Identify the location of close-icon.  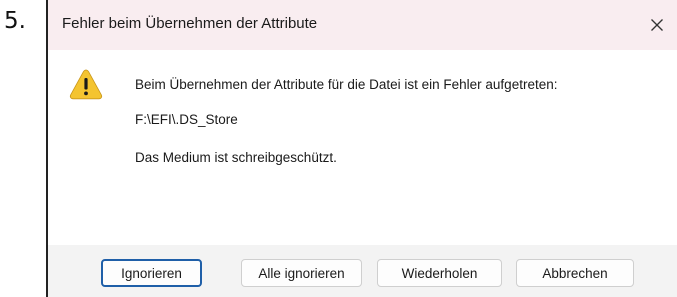
(657, 25).